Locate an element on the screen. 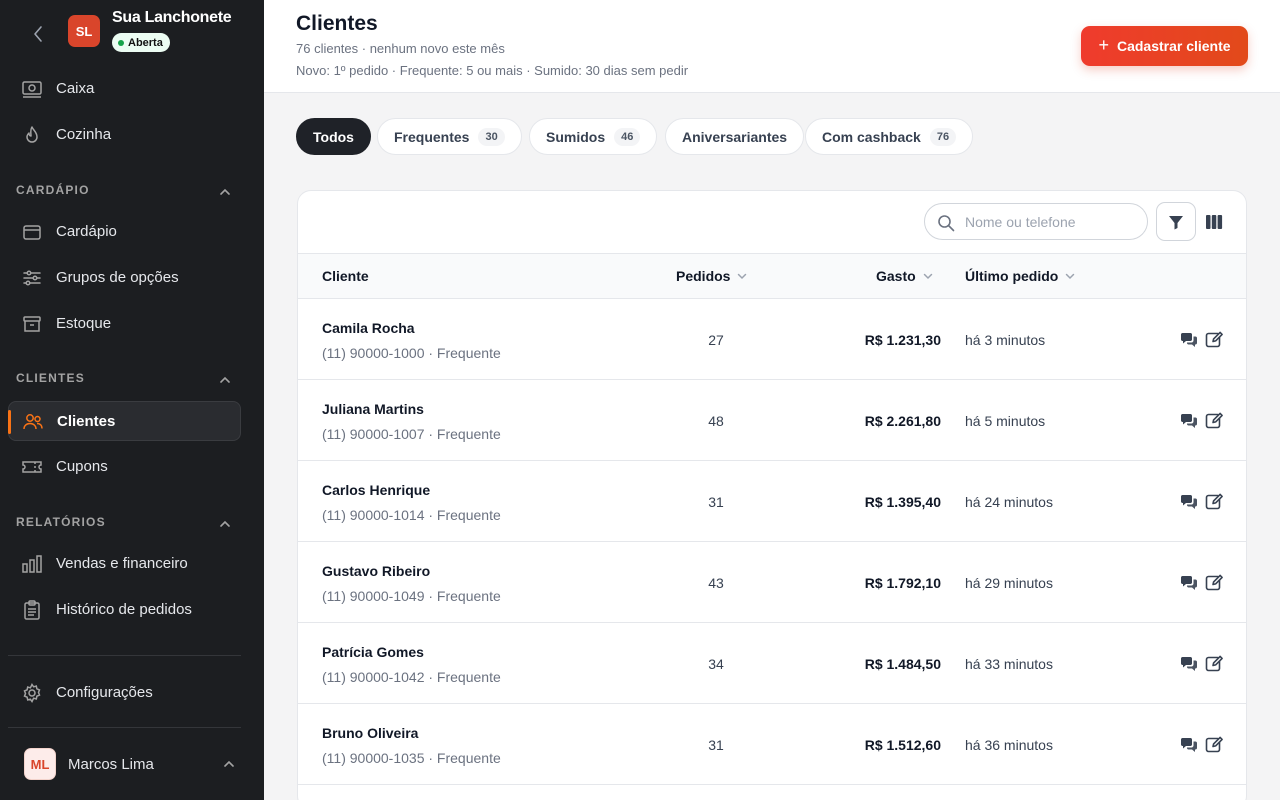 Image resolution: width=1280 pixels, height=800 pixels. cash-register-icon is located at coordinates (32, 89).